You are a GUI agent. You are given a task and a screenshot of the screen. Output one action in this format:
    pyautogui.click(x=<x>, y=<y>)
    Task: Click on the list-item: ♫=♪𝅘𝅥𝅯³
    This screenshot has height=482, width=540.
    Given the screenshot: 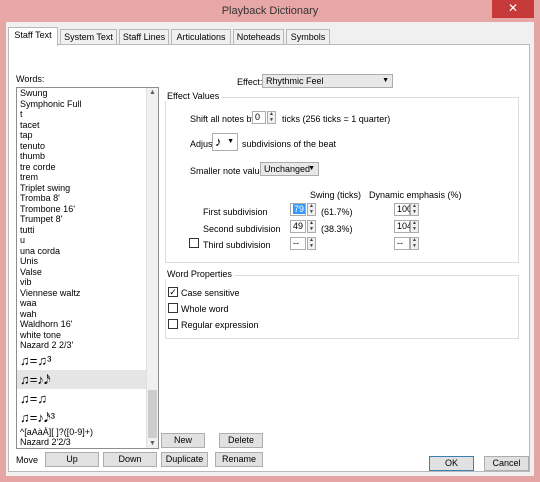 What is the action you would take?
    pyautogui.click(x=87, y=417)
    